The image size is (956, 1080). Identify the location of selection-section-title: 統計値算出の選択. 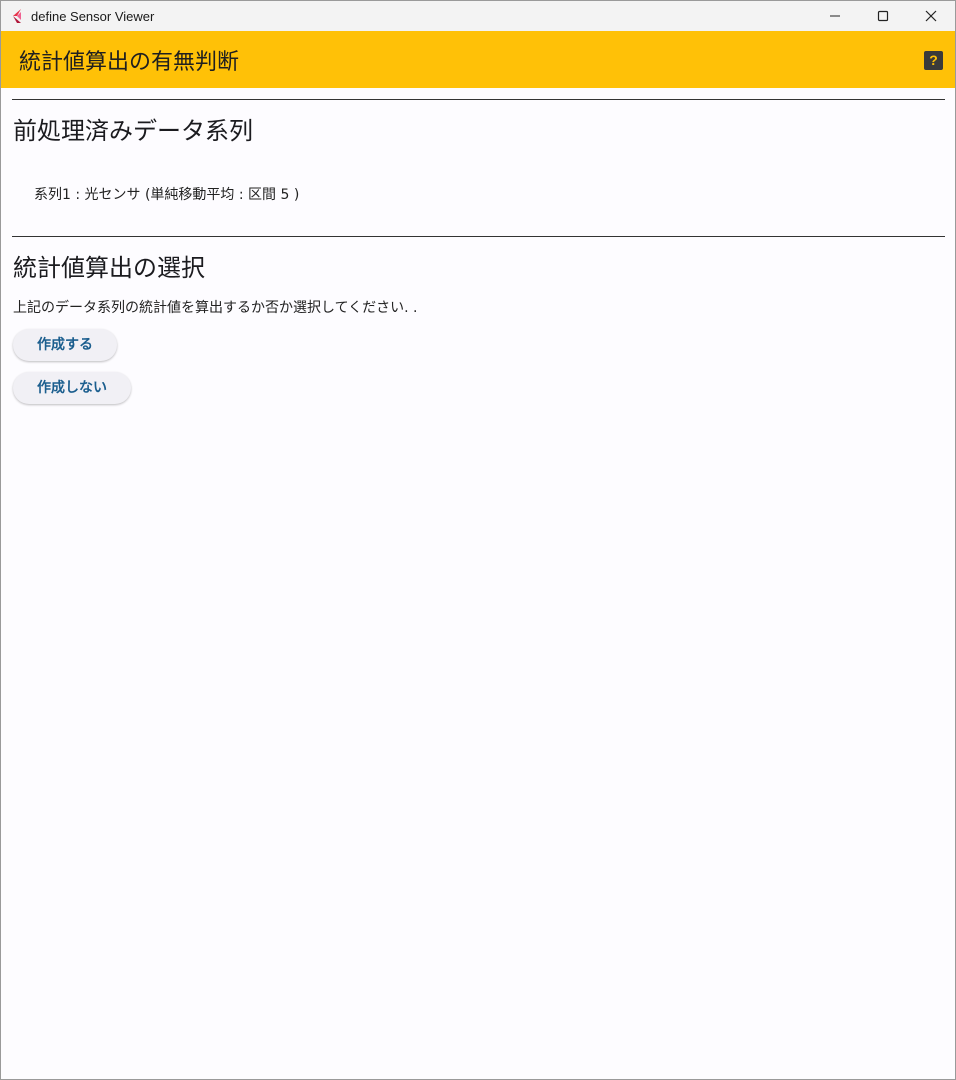
(109, 268).